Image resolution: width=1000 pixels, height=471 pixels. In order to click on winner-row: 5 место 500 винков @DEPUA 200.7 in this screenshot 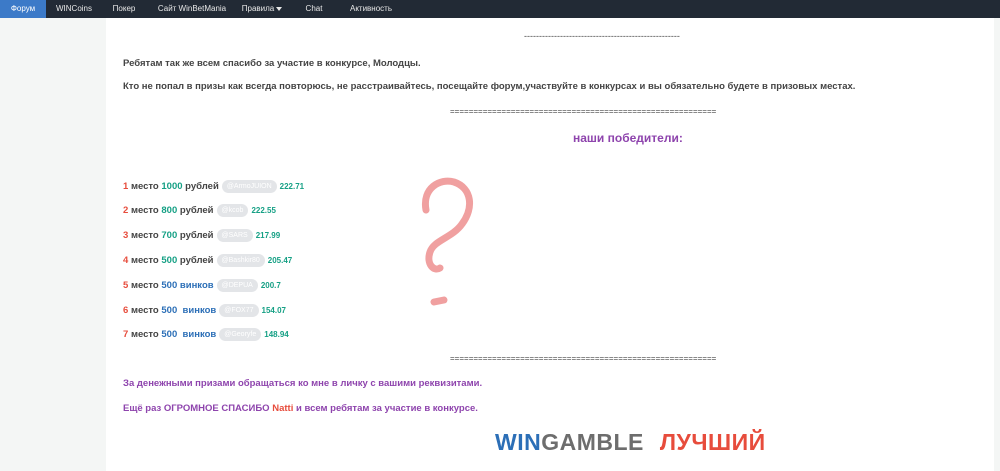, I will do `click(202, 285)`.